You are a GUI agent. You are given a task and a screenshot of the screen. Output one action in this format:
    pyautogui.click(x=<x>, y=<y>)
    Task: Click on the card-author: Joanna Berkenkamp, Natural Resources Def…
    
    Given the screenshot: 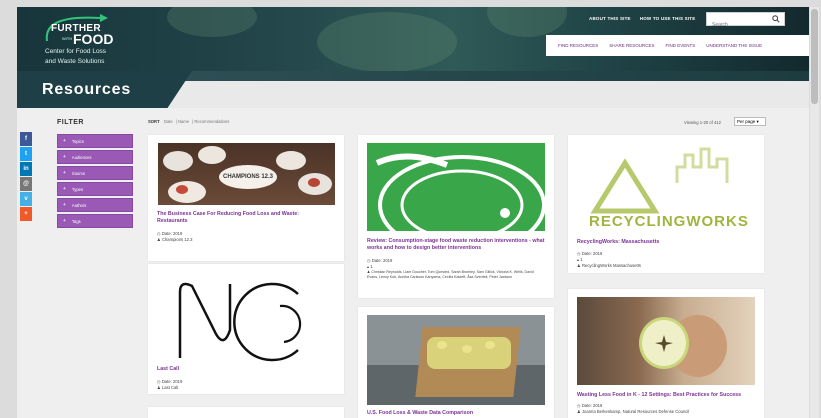 What is the action you would take?
    pyautogui.click(x=635, y=411)
    